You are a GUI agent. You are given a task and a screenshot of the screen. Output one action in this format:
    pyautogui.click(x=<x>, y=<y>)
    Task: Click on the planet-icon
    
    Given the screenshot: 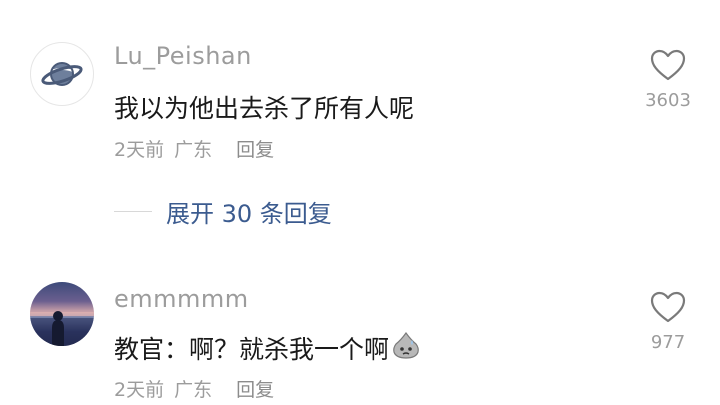 What is the action you would take?
    pyautogui.click(x=62, y=74)
    